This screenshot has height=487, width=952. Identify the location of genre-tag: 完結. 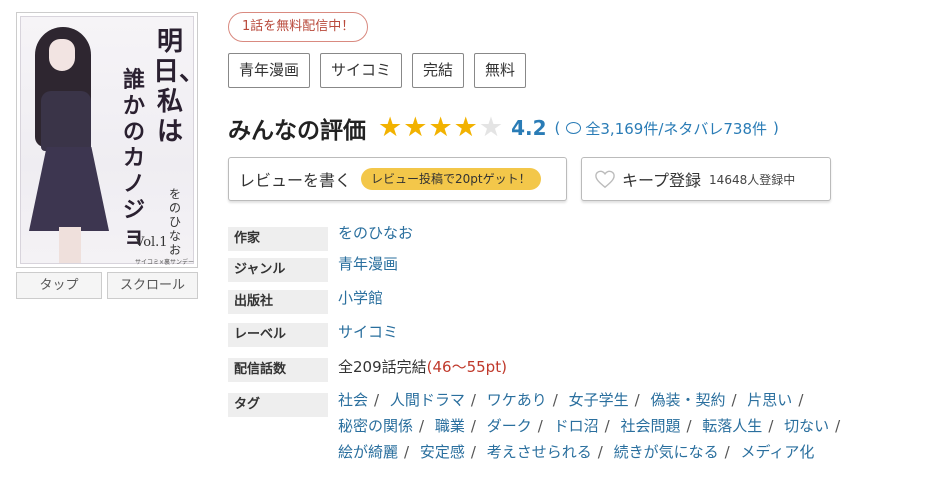
(438, 70).